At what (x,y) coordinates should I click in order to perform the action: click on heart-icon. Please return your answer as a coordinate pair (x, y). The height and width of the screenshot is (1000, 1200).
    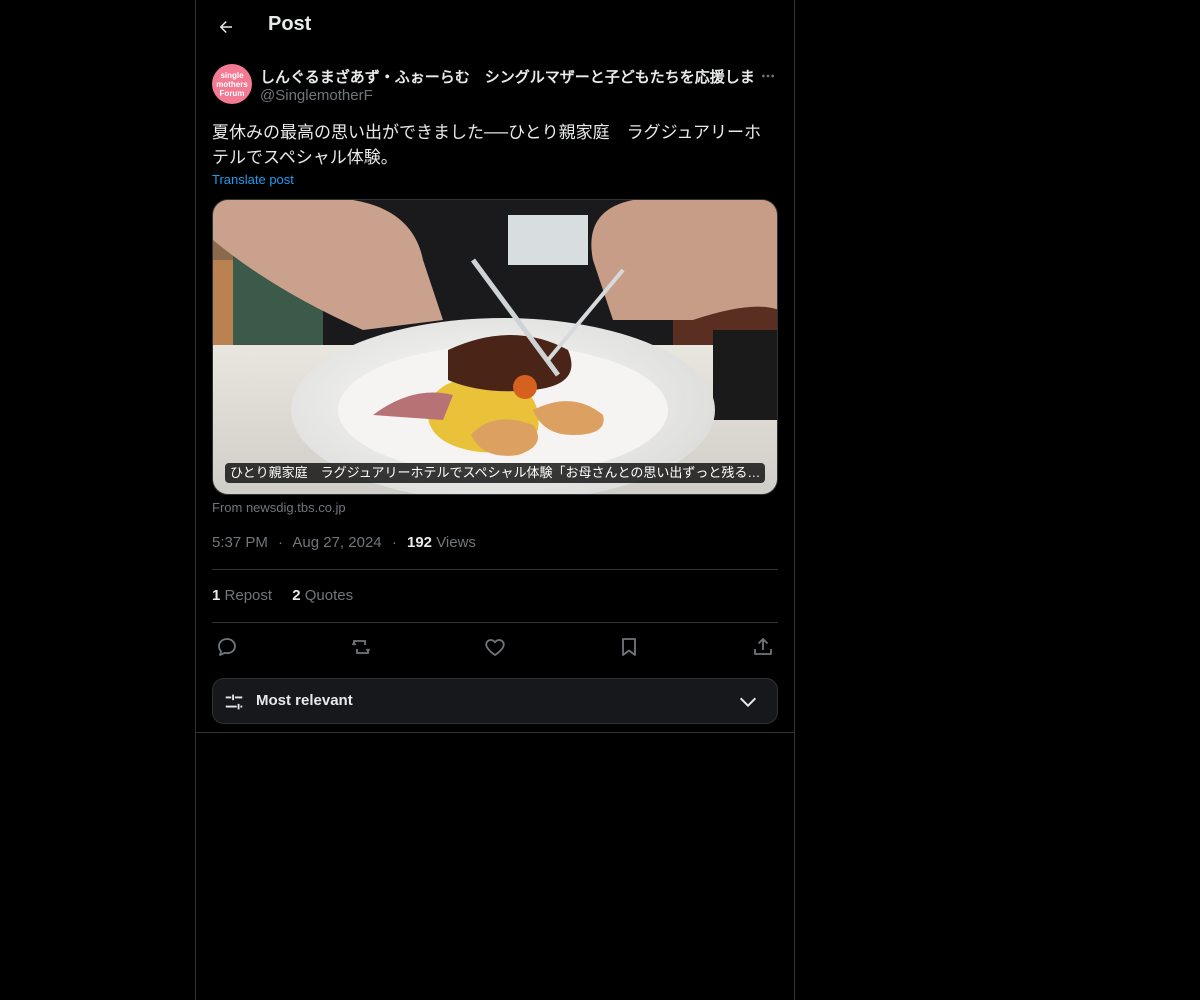
    Looking at the image, I should click on (495, 647).